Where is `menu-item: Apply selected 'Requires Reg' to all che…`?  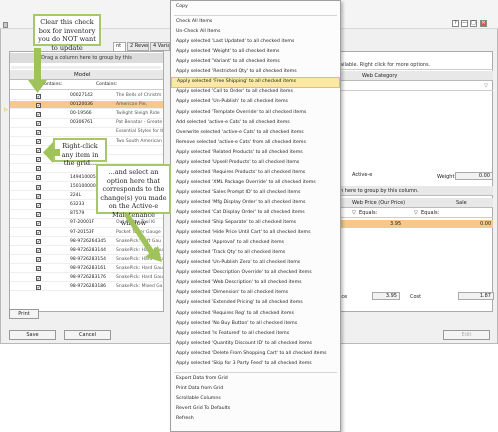
menu-item: Apply selected 'Requires Reg' to all che… is located at coordinates (255, 314).